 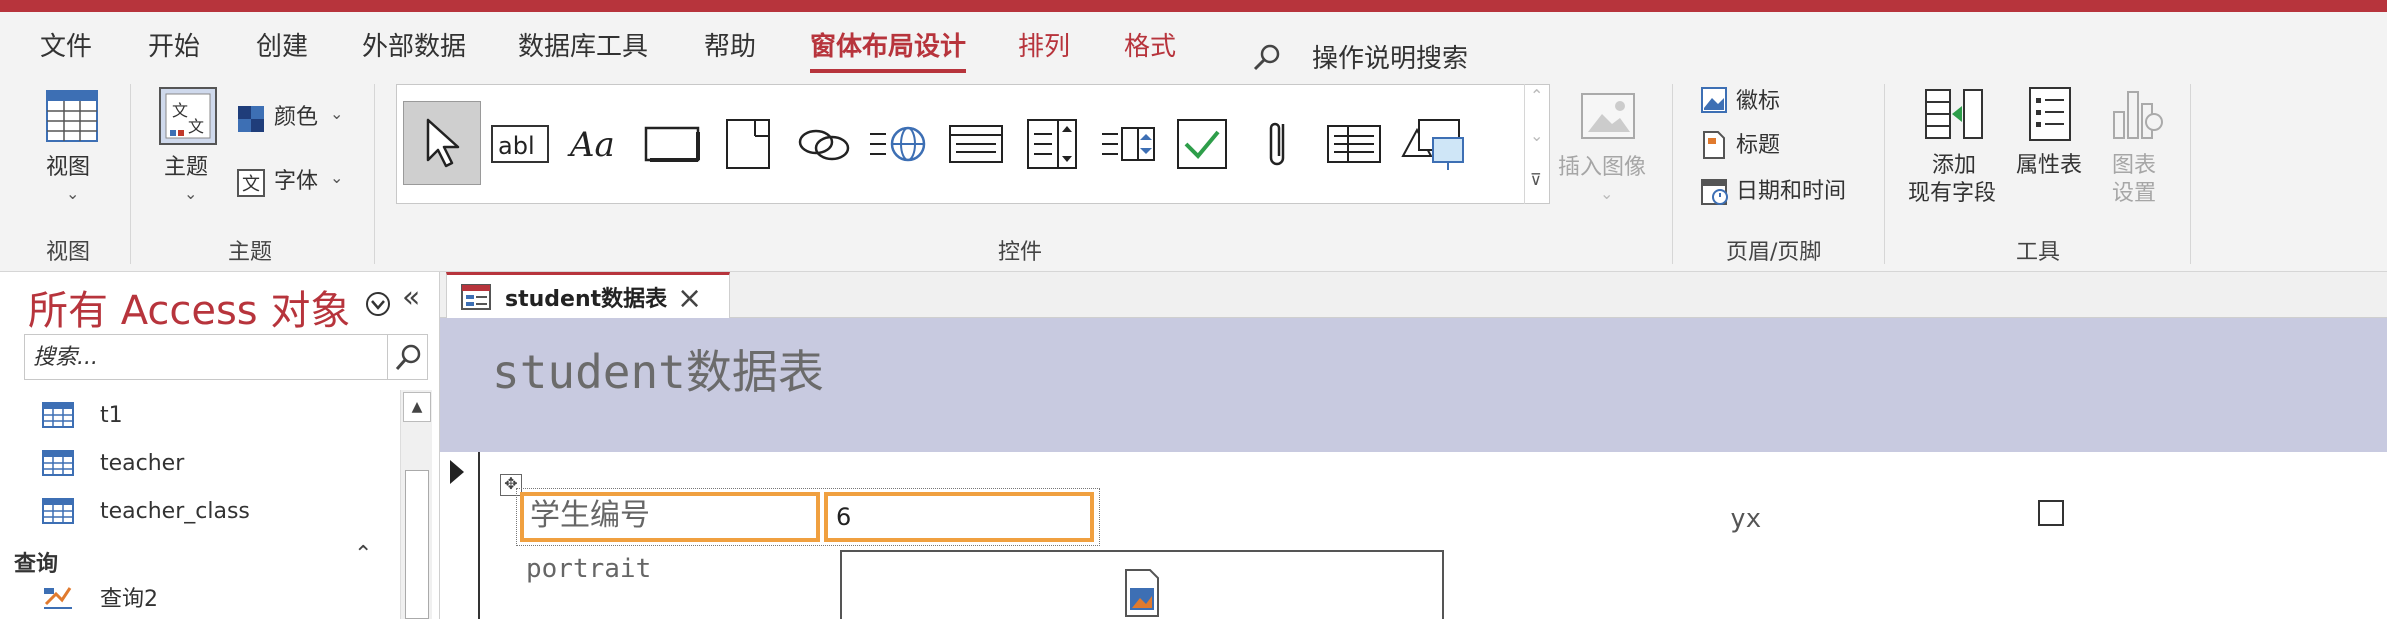 I want to click on list-item-label: 查询2, so click(x=129, y=599).